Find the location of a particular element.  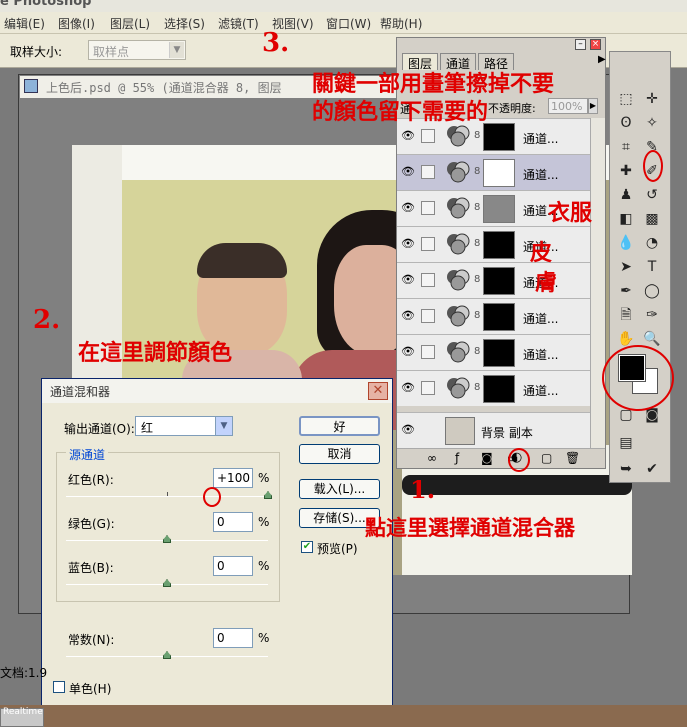

magic-wand-icon: ✧ is located at coordinates (652, 123).